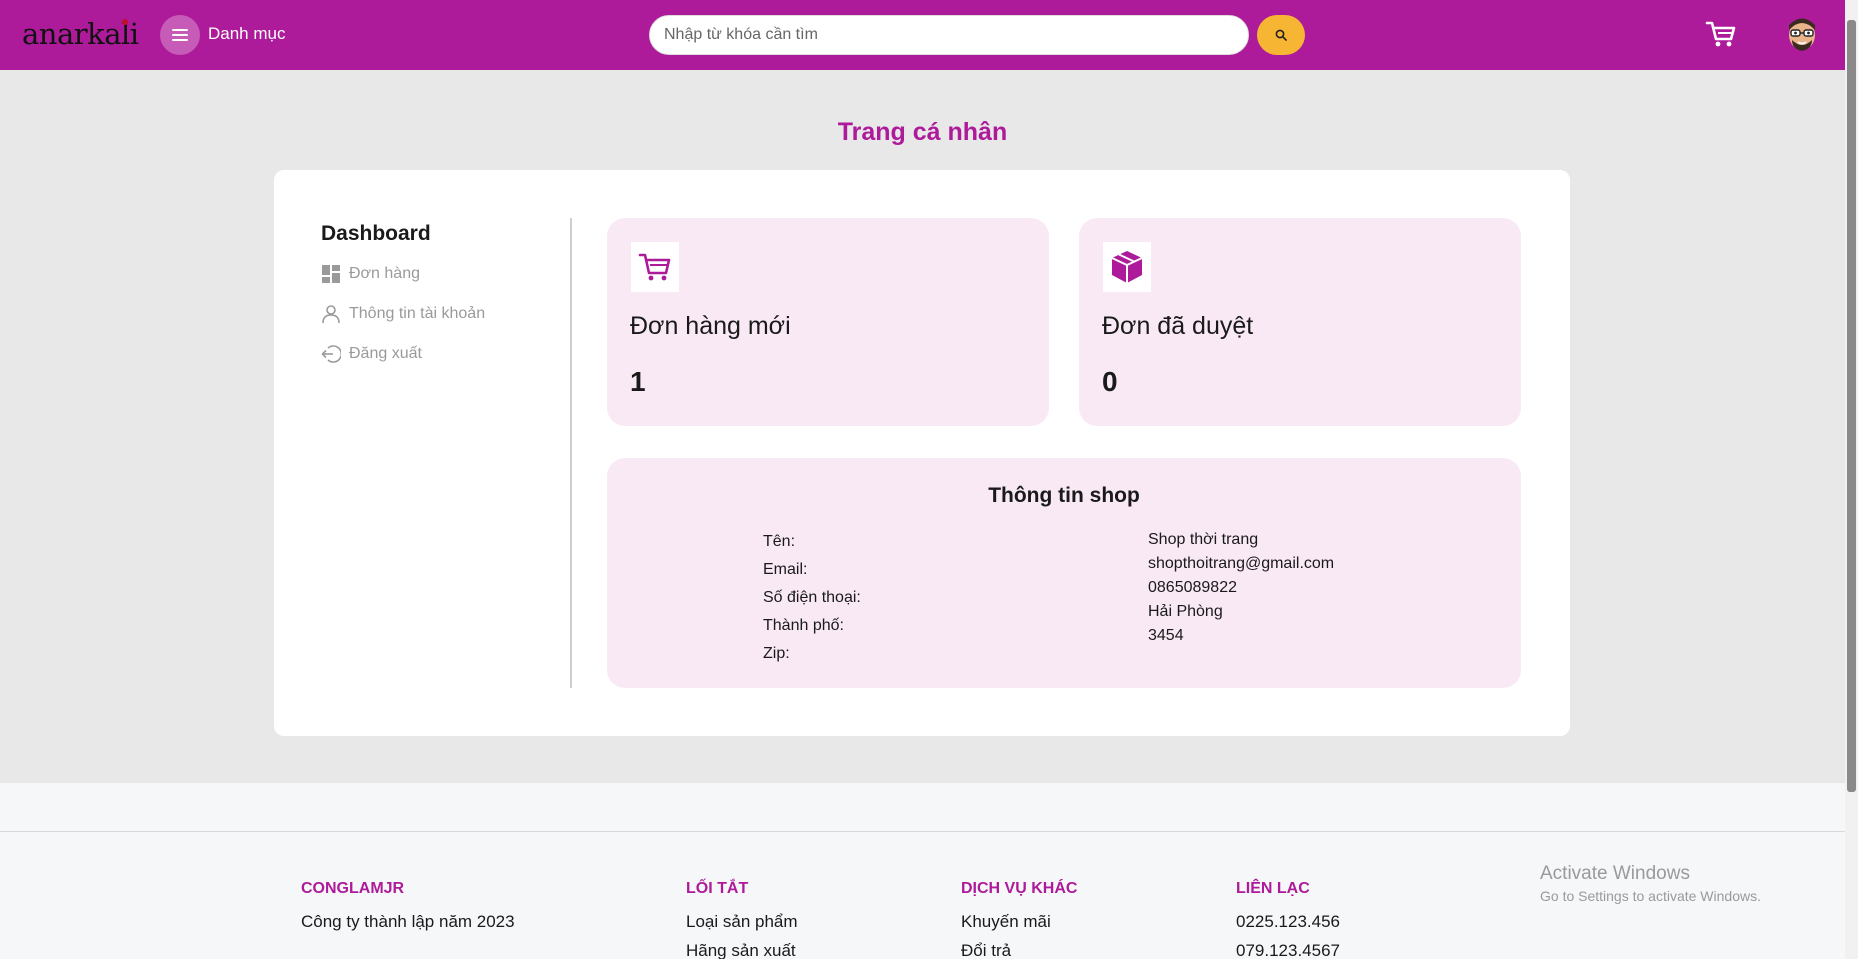 This screenshot has width=1858, height=959. I want to click on page-title: Trang cá nhân, so click(922, 132).